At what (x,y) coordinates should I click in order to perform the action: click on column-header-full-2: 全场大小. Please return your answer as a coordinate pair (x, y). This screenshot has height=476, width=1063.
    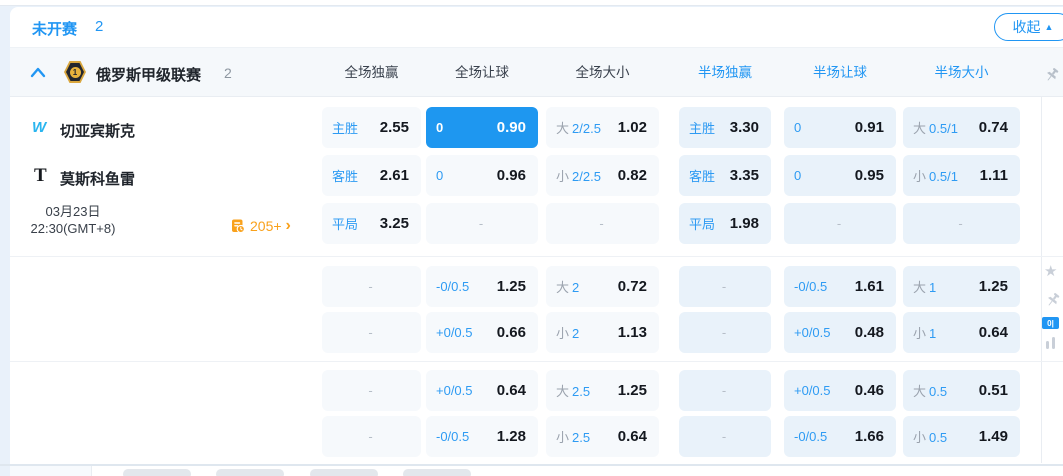
    Looking at the image, I should click on (602, 72).